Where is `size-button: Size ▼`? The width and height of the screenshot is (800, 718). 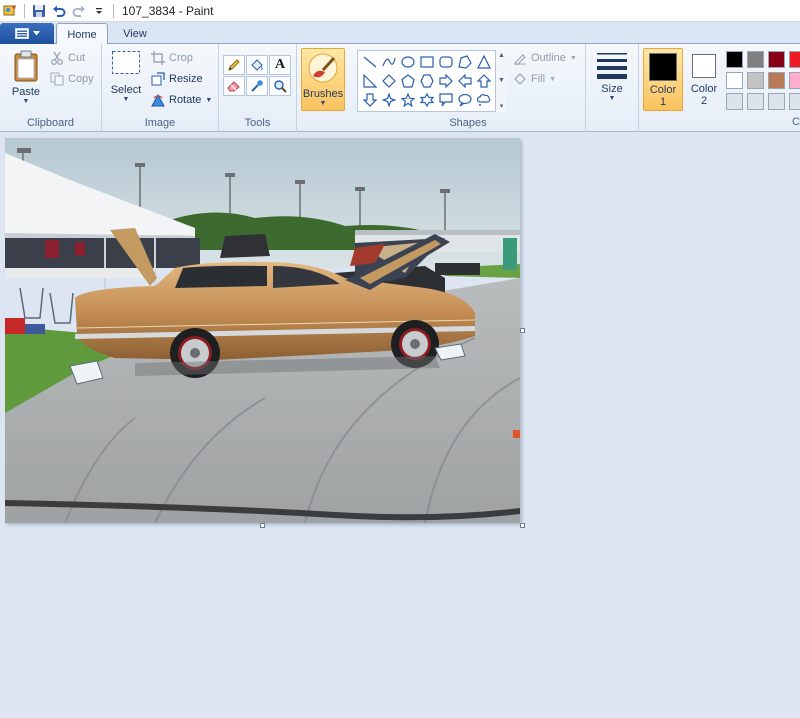
size-button: Size ▼ is located at coordinates (612, 76).